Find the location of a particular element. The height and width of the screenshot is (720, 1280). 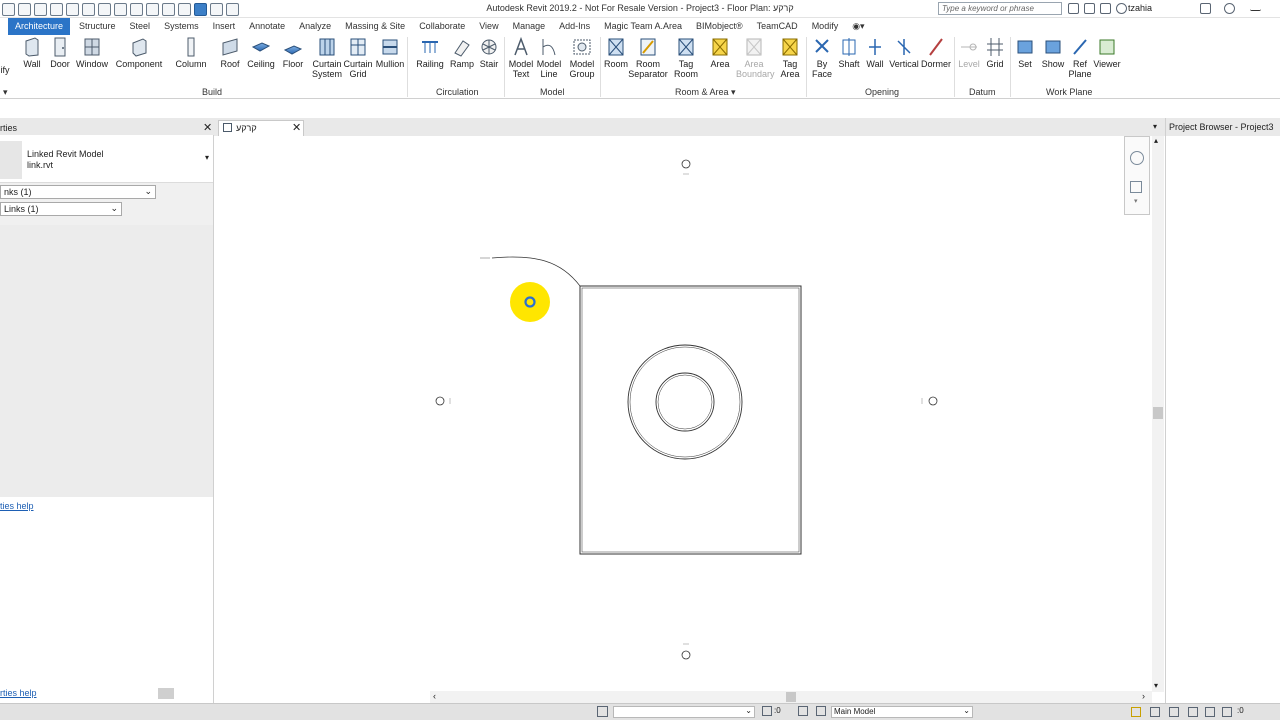

design-option-dropdown: Main Model ⌄ is located at coordinates (902, 712).